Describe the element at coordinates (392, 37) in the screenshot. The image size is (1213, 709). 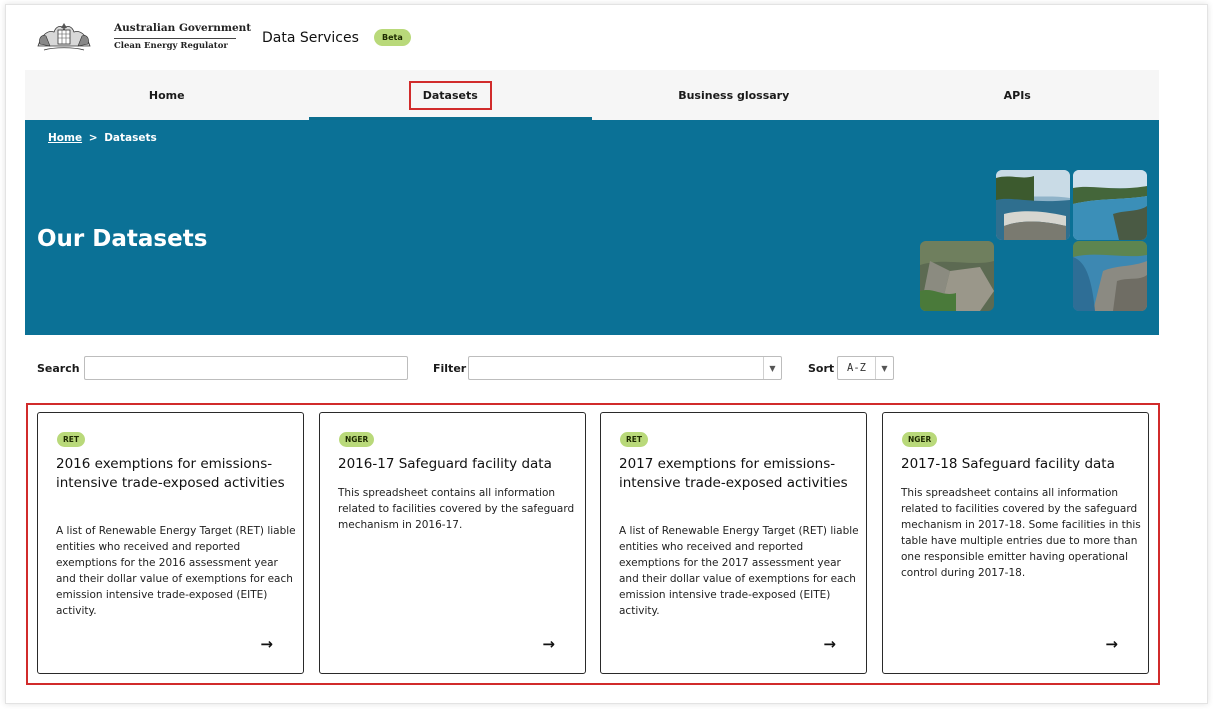
I see `beta-badge: Beta` at that location.